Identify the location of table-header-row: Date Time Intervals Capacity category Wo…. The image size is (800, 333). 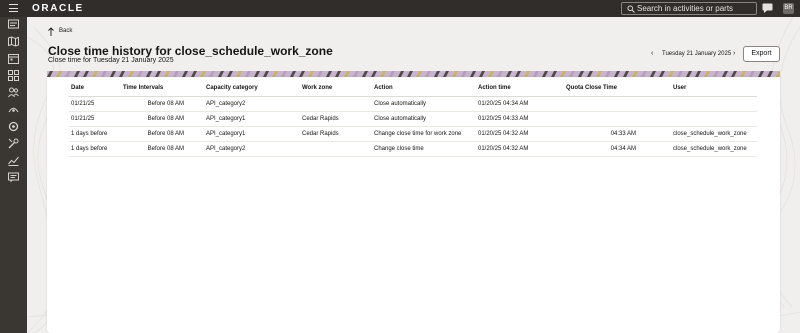
(413, 89).